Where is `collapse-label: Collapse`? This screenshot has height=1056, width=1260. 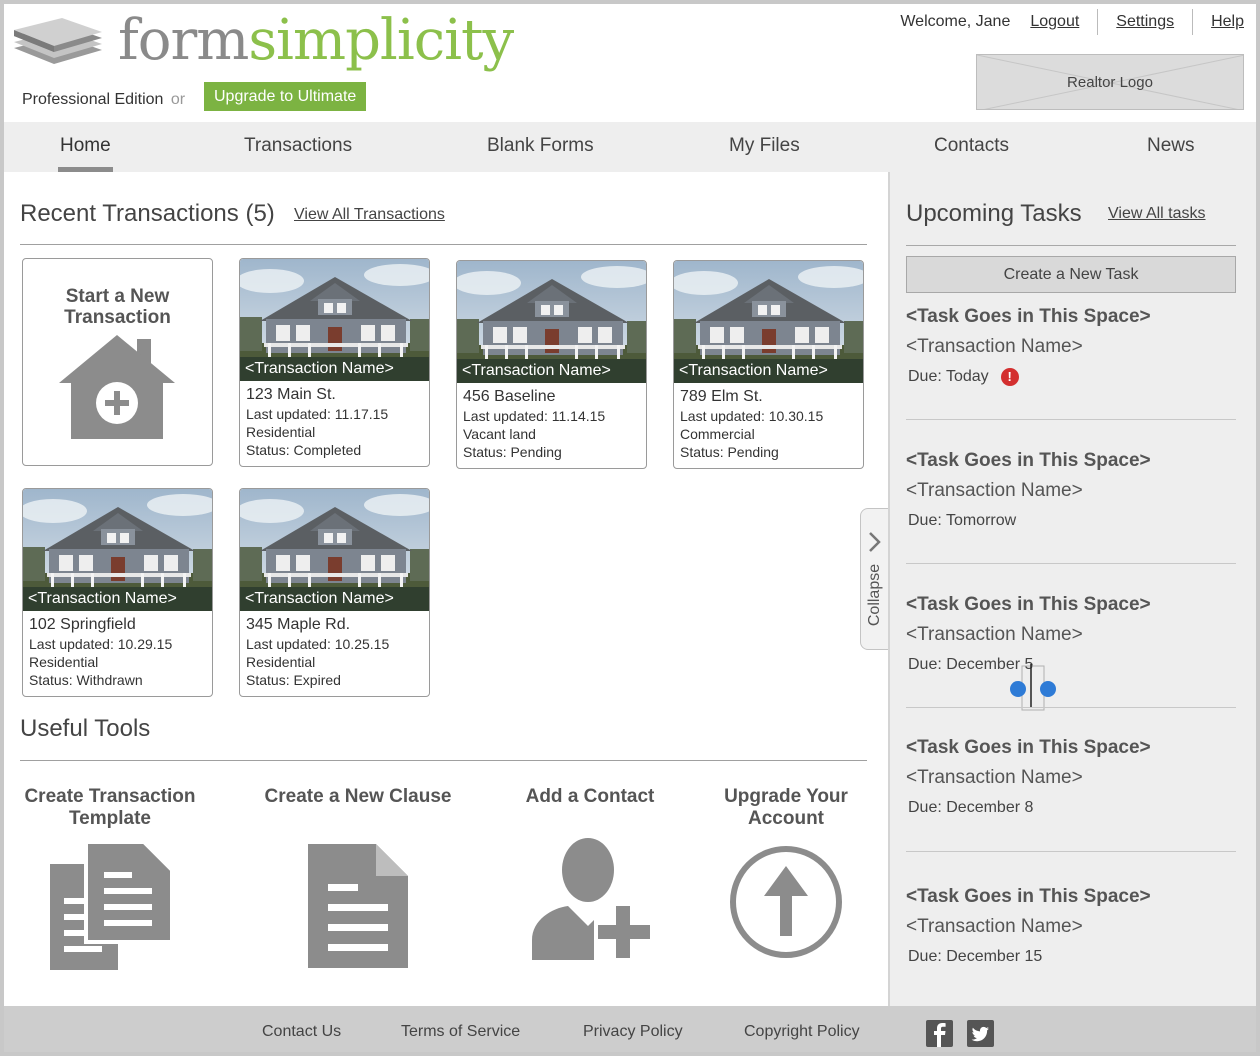 collapse-label: Collapse is located at coordinates (874, 595).